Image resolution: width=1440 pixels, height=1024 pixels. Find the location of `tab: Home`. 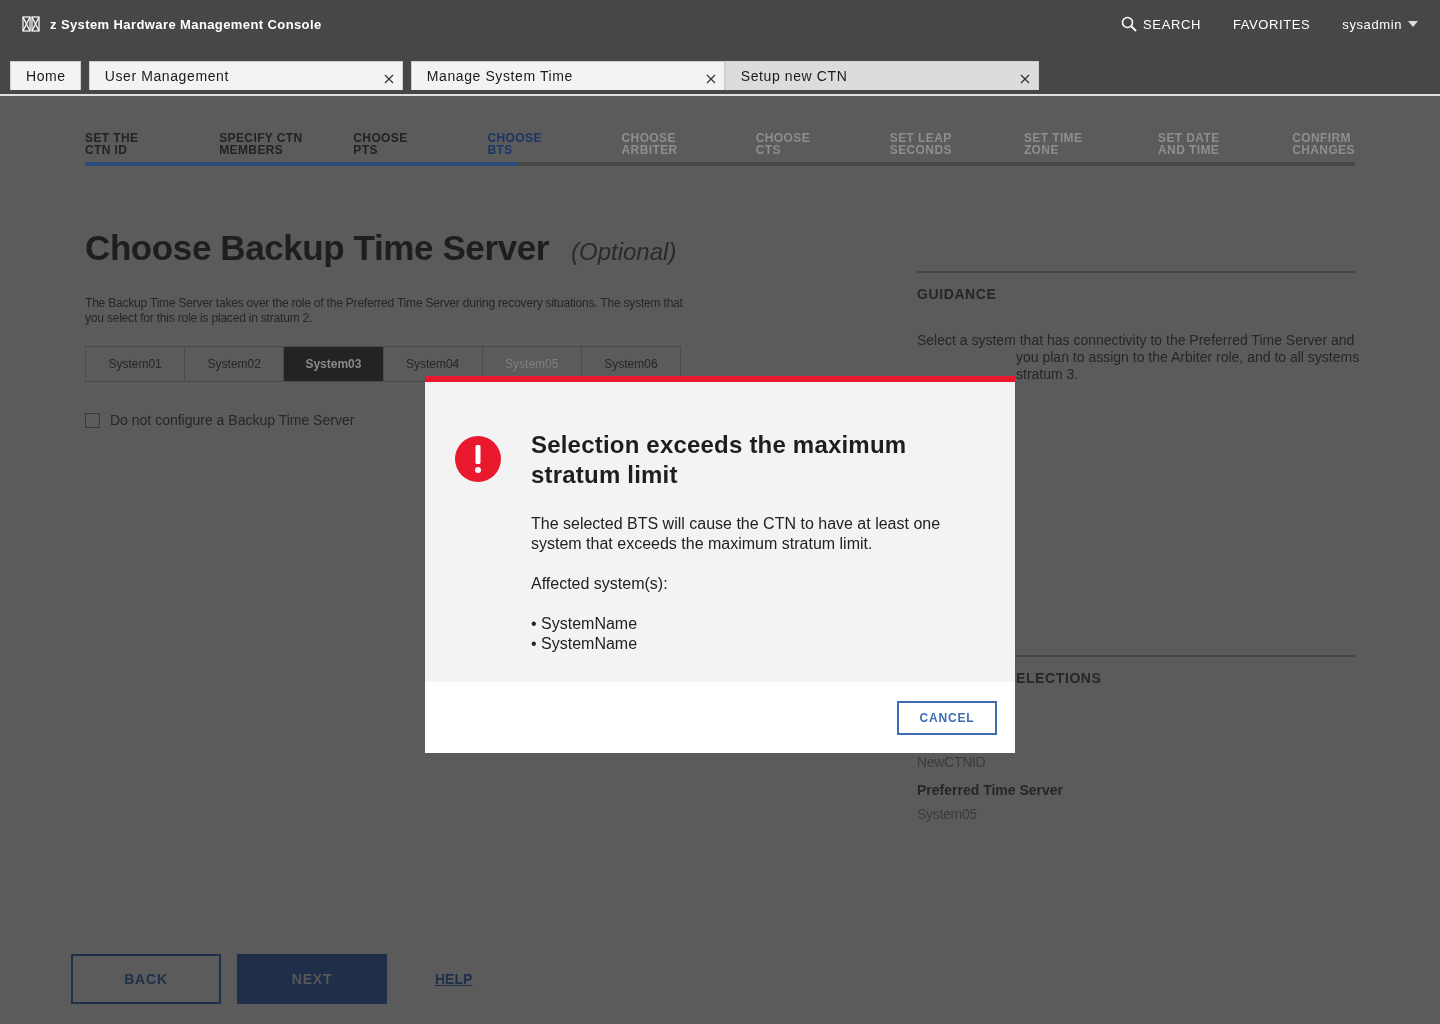

tab: Home is located at coordinates (45, 75).